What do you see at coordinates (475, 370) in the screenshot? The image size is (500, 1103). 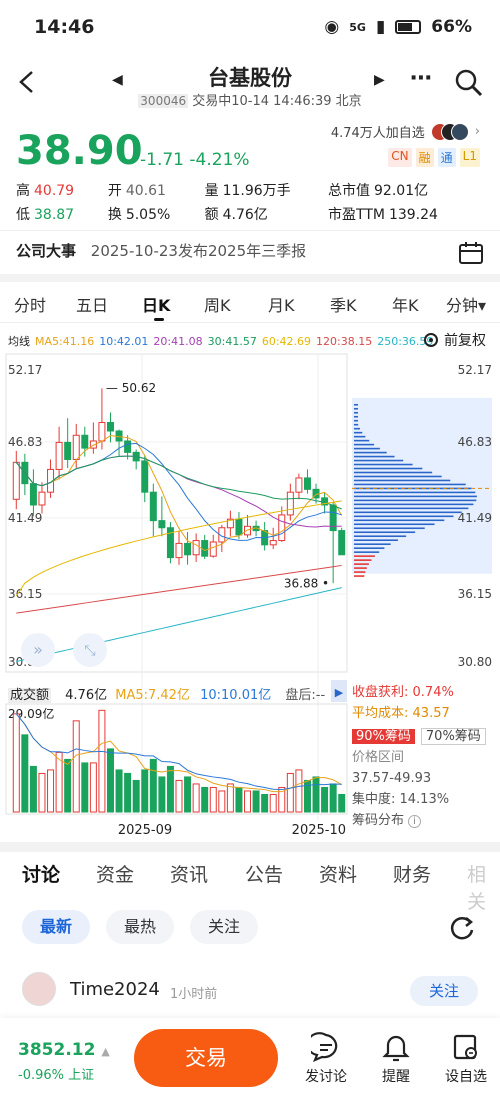 I see `y-tick-right: 52.17` at bounding box center [475, 370].